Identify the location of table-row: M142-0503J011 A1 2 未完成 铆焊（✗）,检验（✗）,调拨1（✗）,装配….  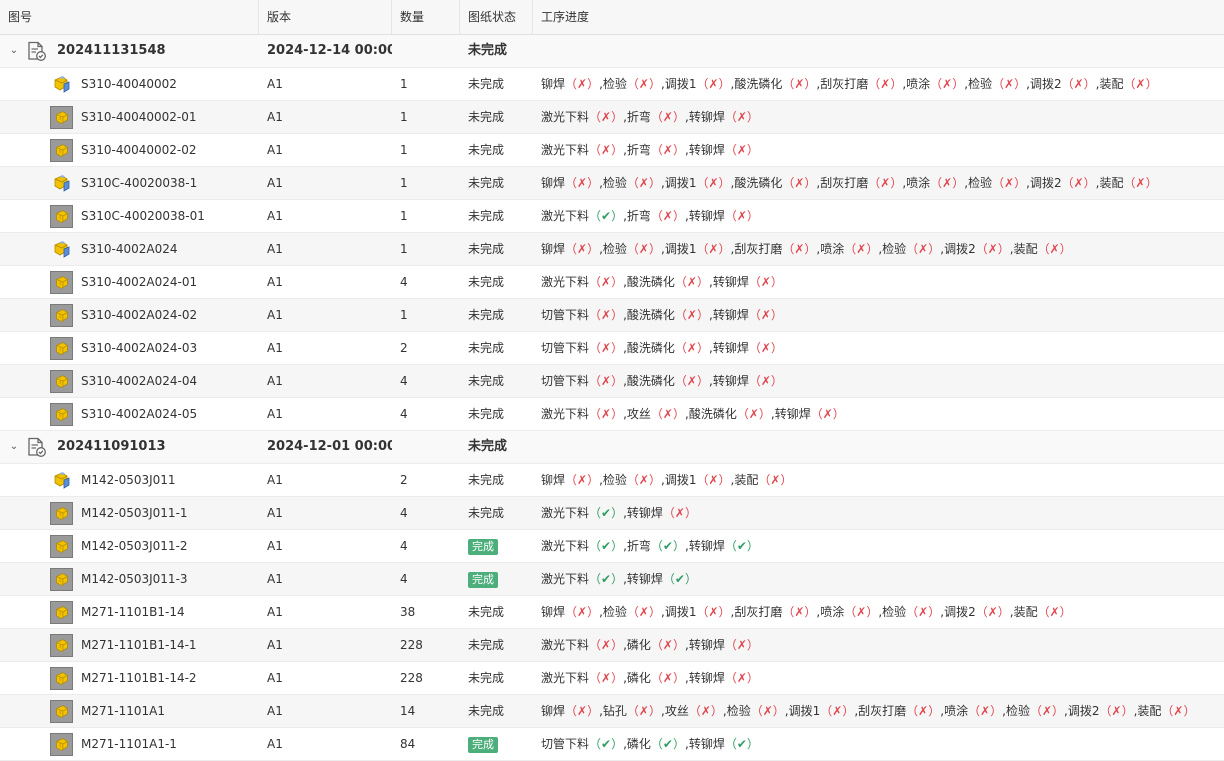
(612, 480).